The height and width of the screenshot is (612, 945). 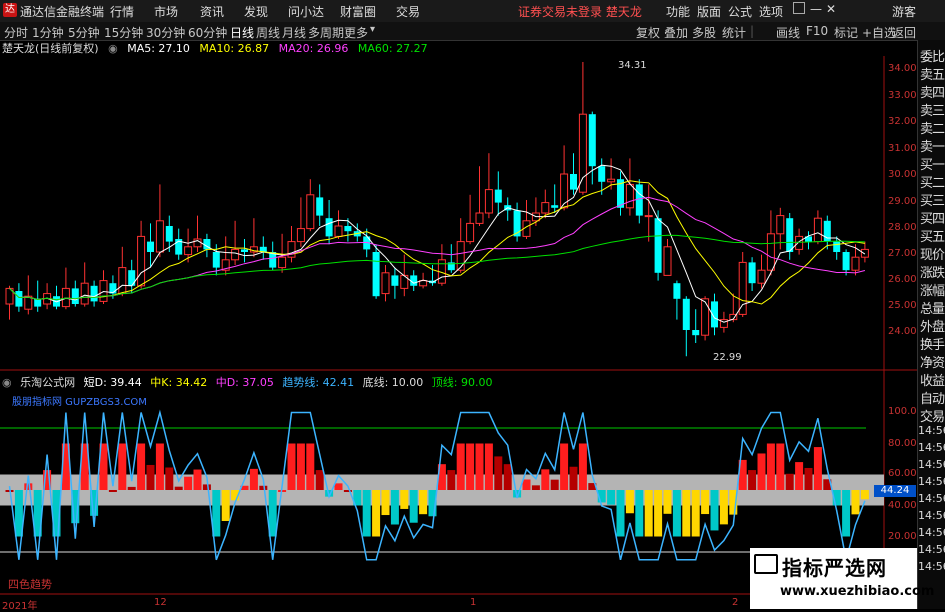 What do you see at coordinates (932, 235) in the screenshot?
I see `panel-item: 买五` at bounding box center [932, 235].